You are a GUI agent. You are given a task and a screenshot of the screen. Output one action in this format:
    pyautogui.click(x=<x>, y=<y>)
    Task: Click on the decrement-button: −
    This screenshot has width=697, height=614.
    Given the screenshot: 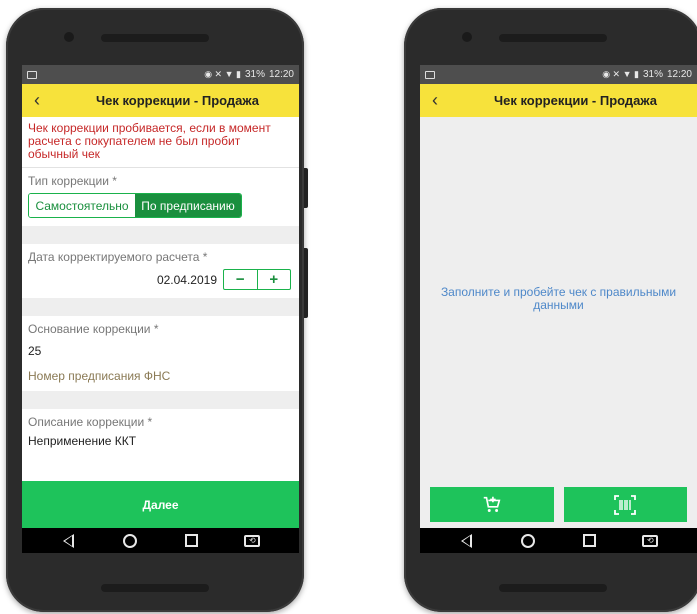 What is the action you would take?
    pyautogui.click(x=240, y=279)
    